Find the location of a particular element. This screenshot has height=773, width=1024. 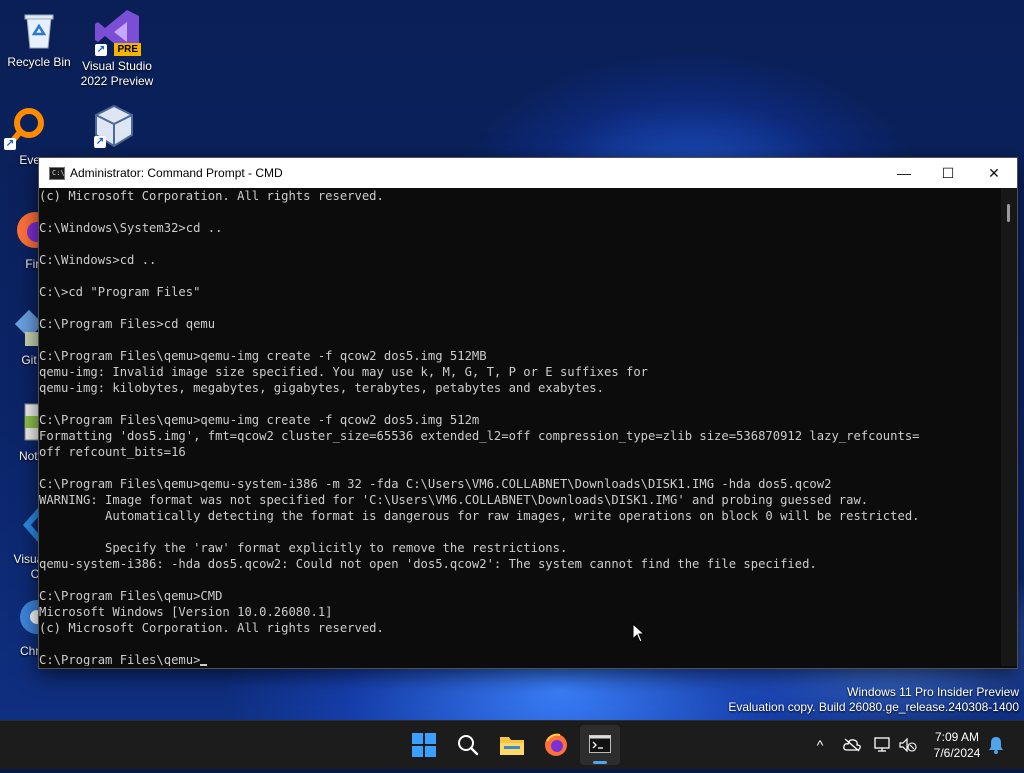

firefox-icon is located at coordinates (556, 744).